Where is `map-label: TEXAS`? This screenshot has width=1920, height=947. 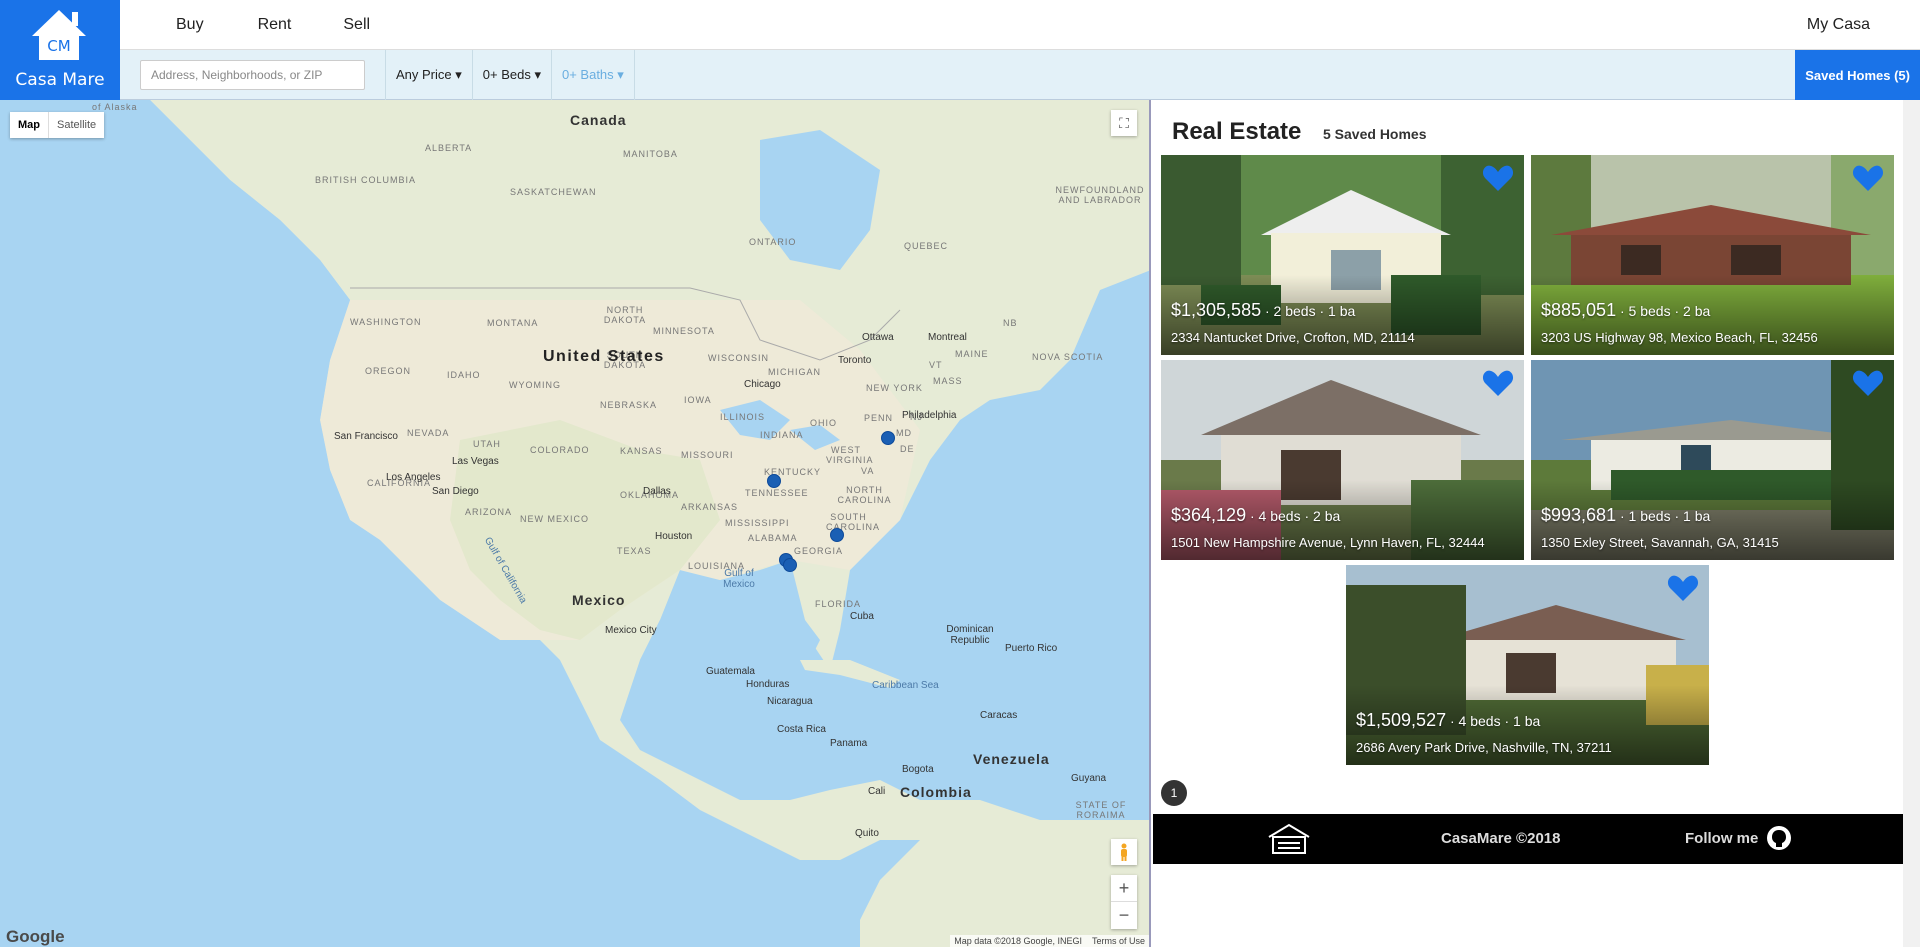 map-label: TEXAS is located at coordinates (634, 551).